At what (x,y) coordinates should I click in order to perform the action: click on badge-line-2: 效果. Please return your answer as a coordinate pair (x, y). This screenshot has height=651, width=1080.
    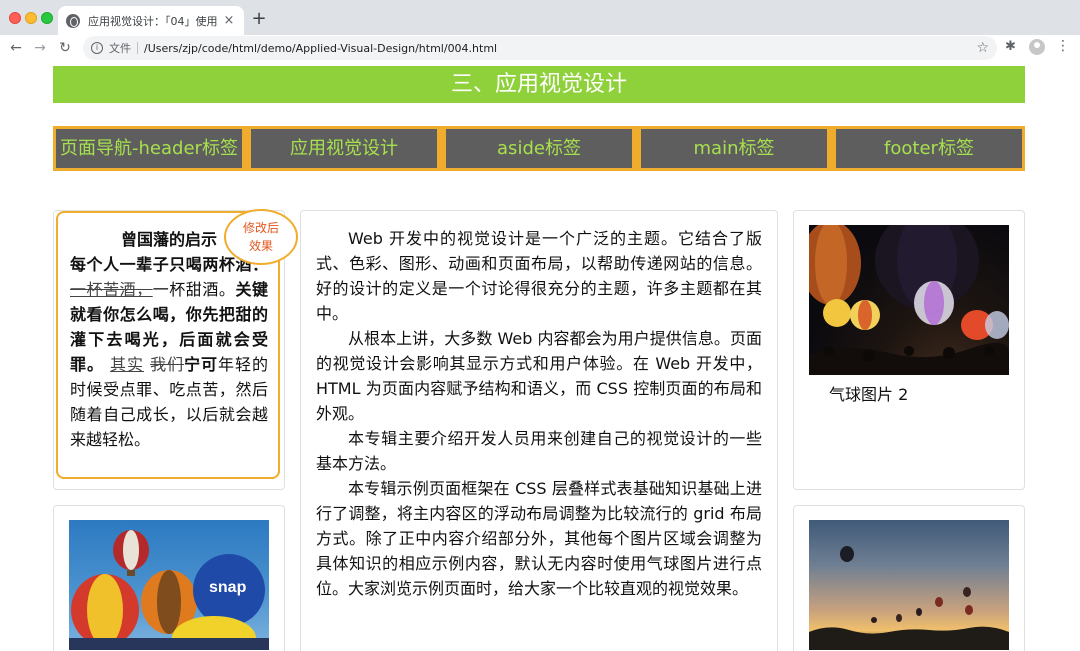
    Looking at the image, I should click on (260, 246).